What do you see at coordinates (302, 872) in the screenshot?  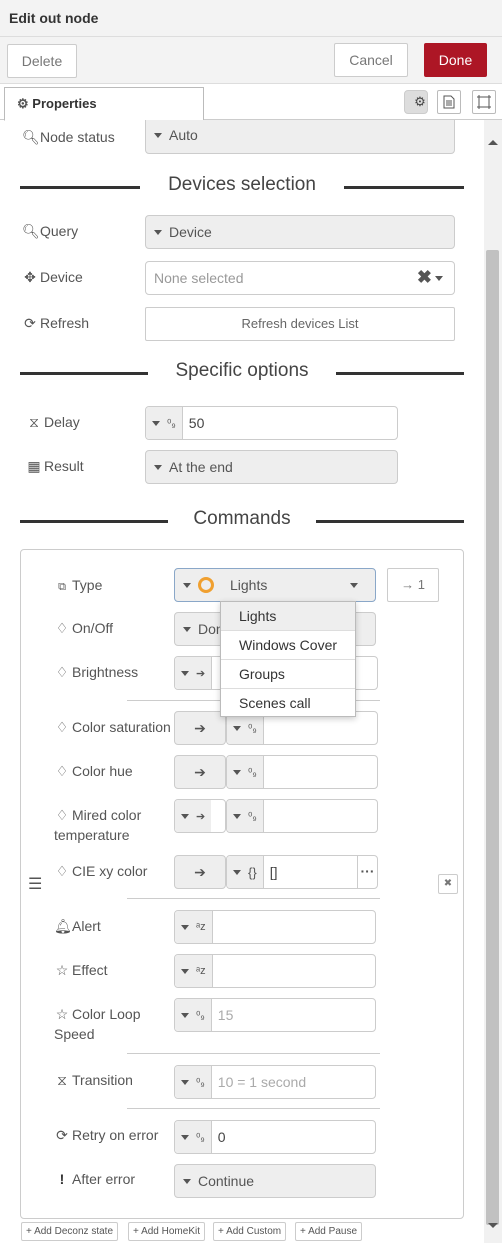 I see `cie-input: {} [] ···` at bounding box center [302, 872].